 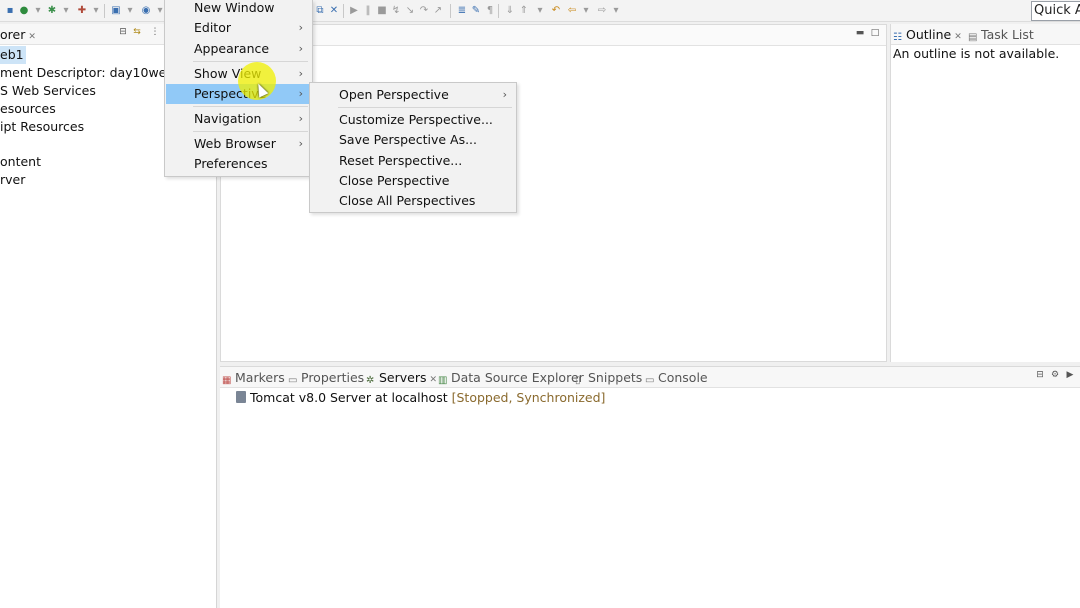 I want to click on maximize-icon: □, so click(x=875, y=33).